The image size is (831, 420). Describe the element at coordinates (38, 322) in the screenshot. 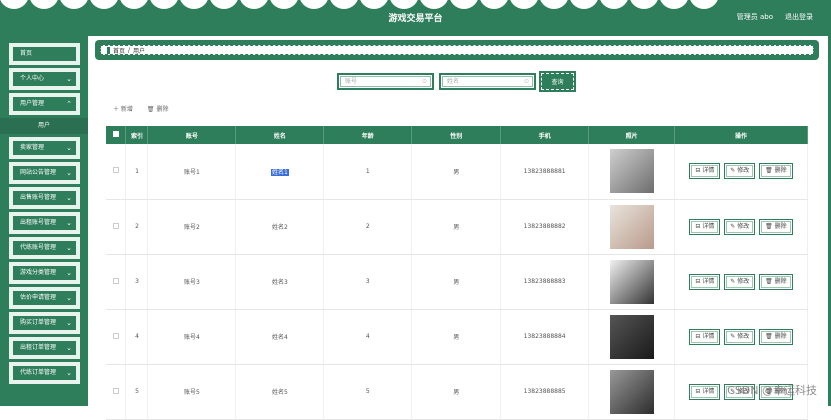

I see `sidebar-item-label: 购买订单管理` at that location.